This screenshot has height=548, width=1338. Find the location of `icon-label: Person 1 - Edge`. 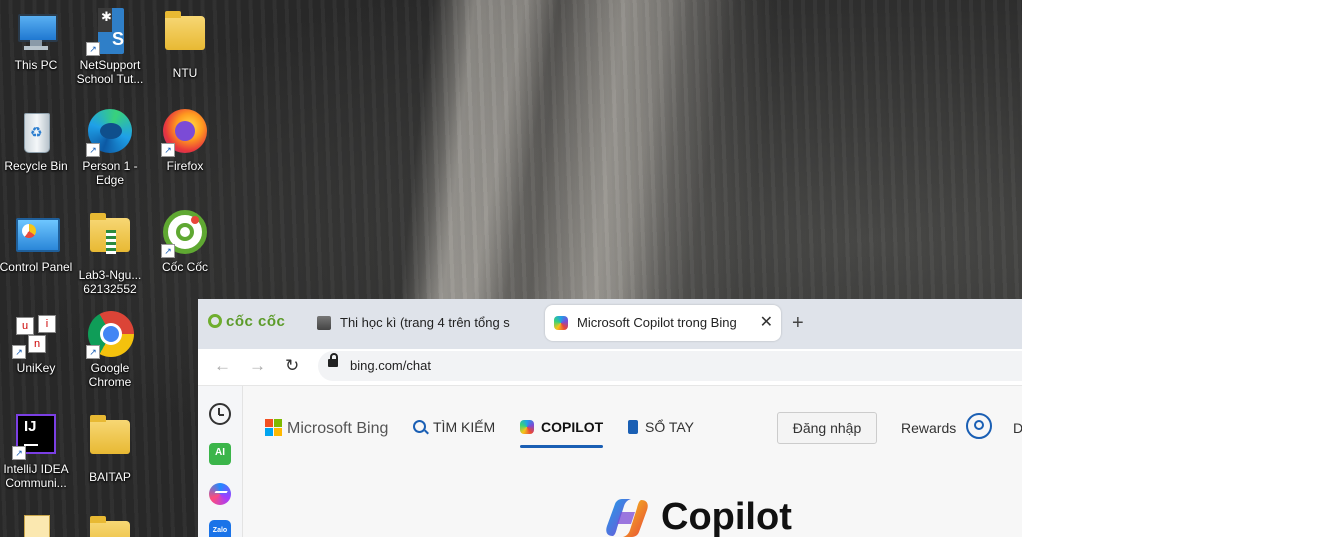

icon-label: Person 1 - Edge is located at coordinates (110, 173).